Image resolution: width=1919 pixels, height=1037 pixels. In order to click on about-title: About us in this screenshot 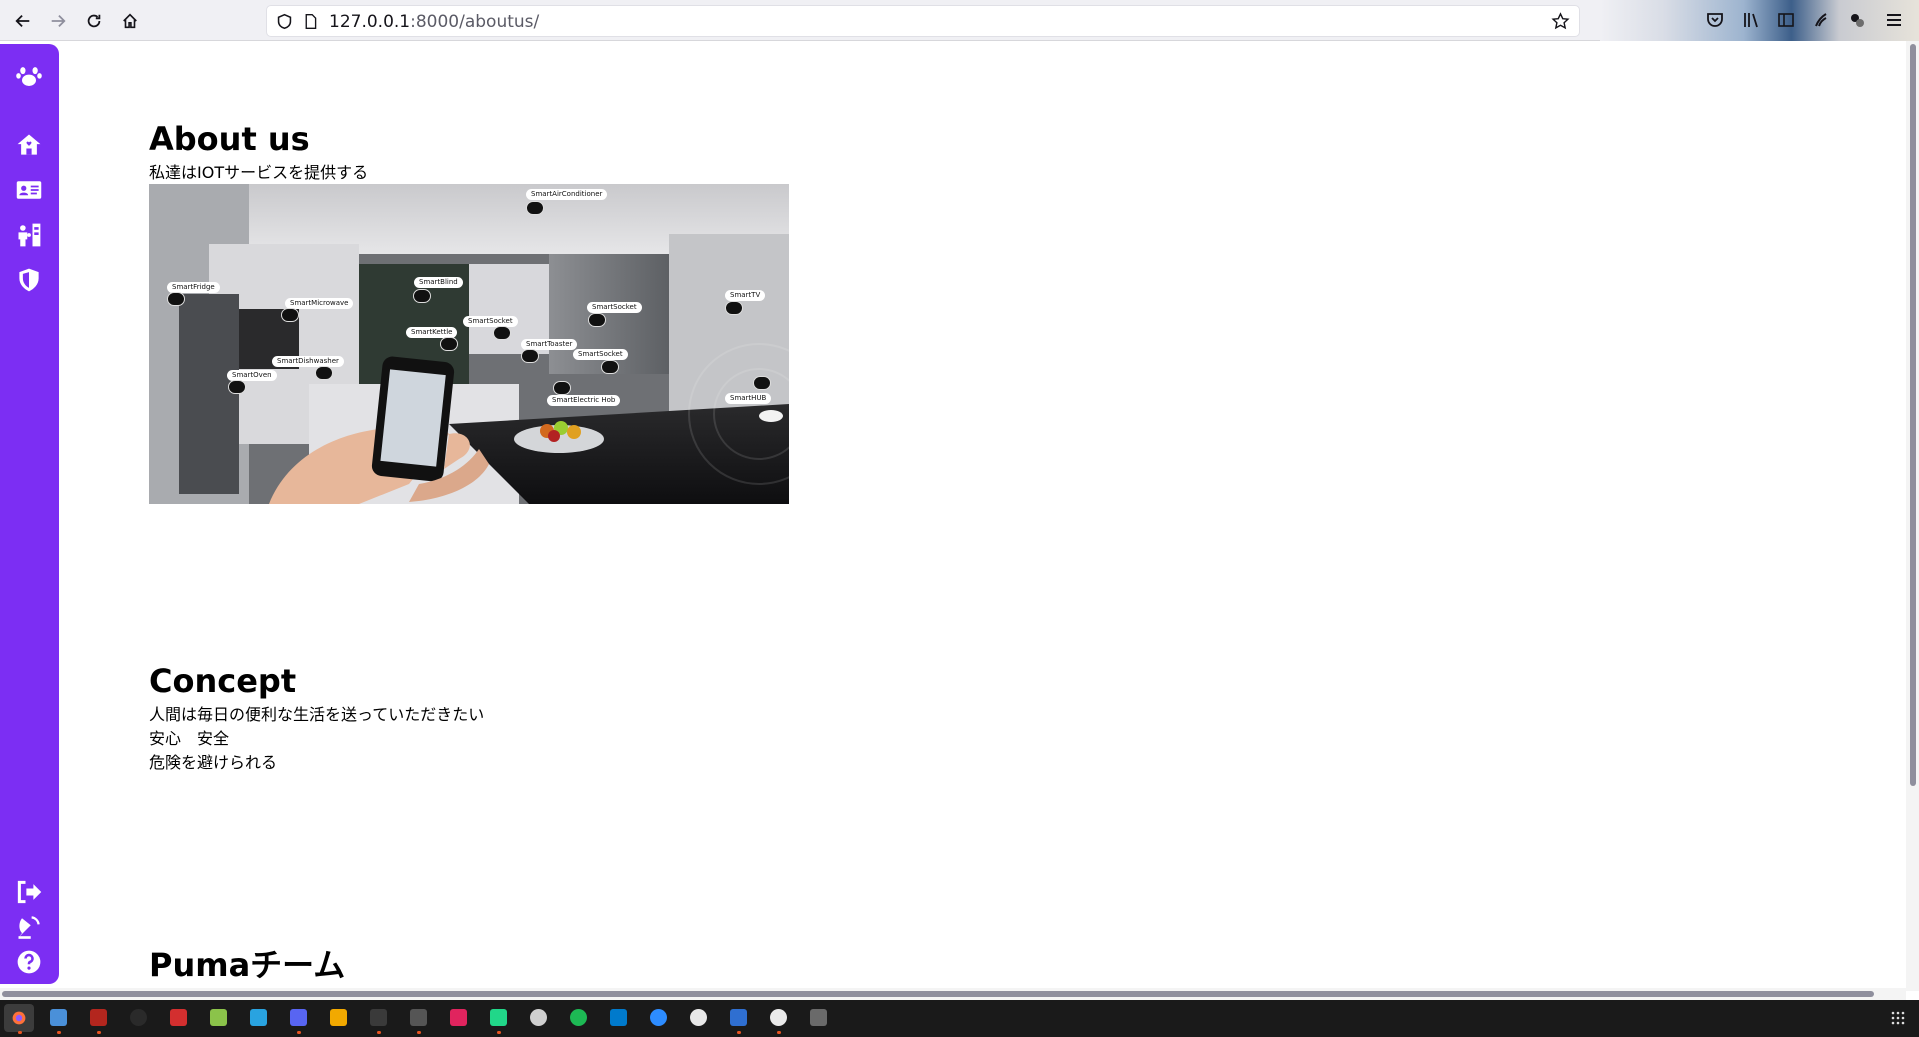, I will do `click(229, 139)`.